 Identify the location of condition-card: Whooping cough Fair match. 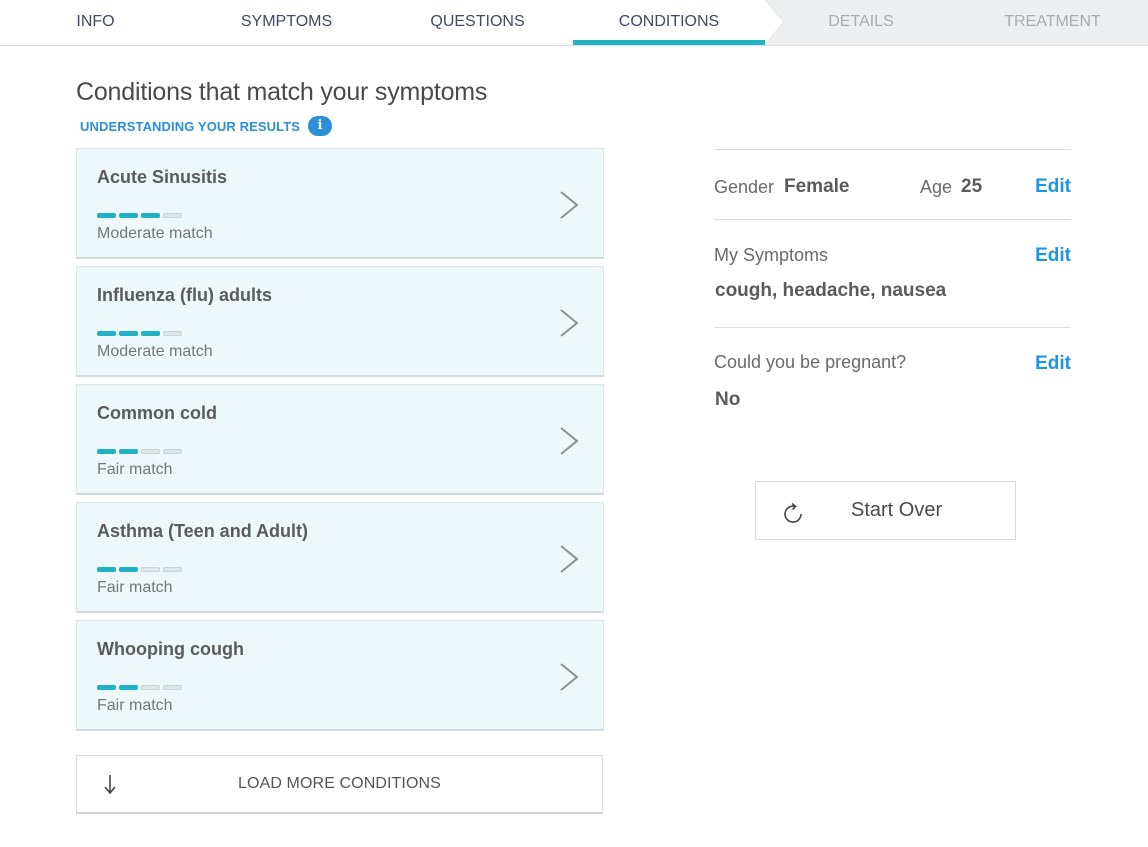
(340, 675).